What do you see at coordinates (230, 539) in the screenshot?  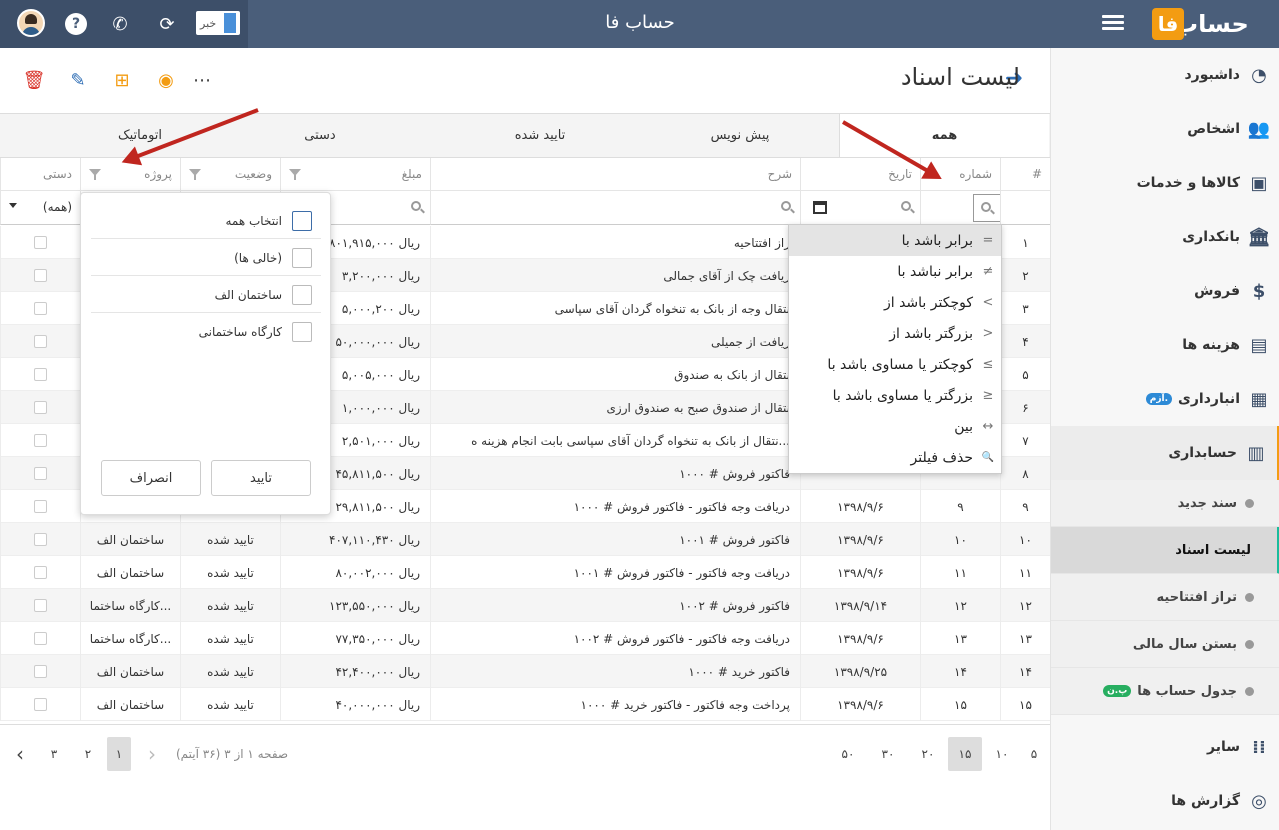 I see `status-cell: تایید شده` at bounding box center [230, 539].